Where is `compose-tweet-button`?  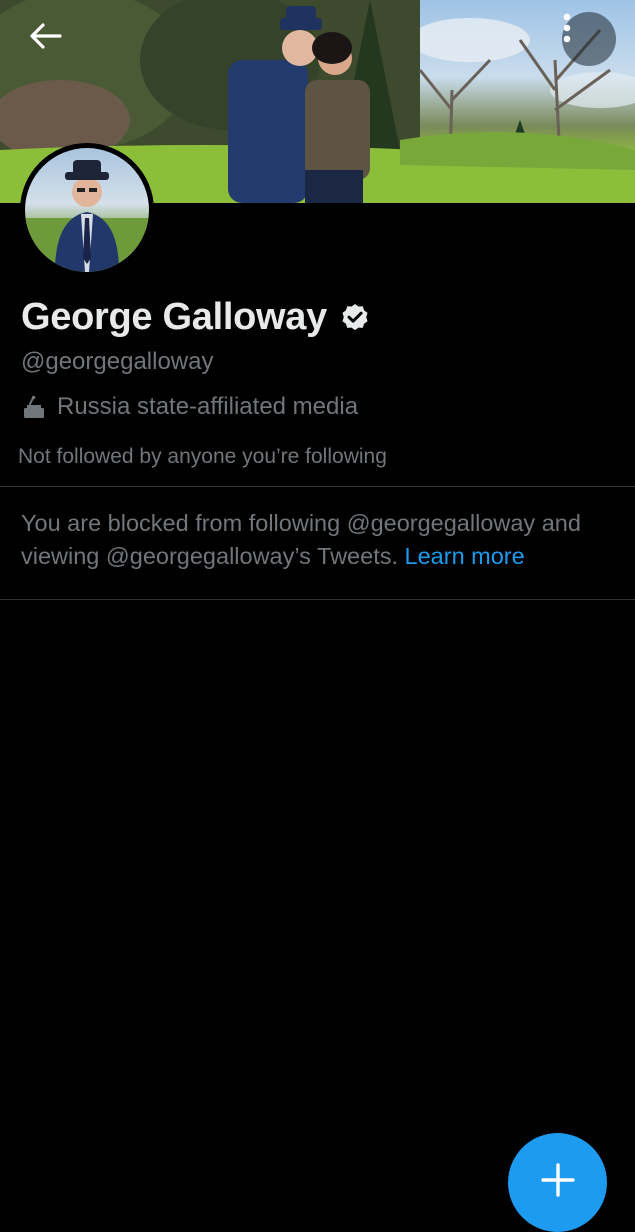
compose-tweet-button is located at coordinates (557, 1182).